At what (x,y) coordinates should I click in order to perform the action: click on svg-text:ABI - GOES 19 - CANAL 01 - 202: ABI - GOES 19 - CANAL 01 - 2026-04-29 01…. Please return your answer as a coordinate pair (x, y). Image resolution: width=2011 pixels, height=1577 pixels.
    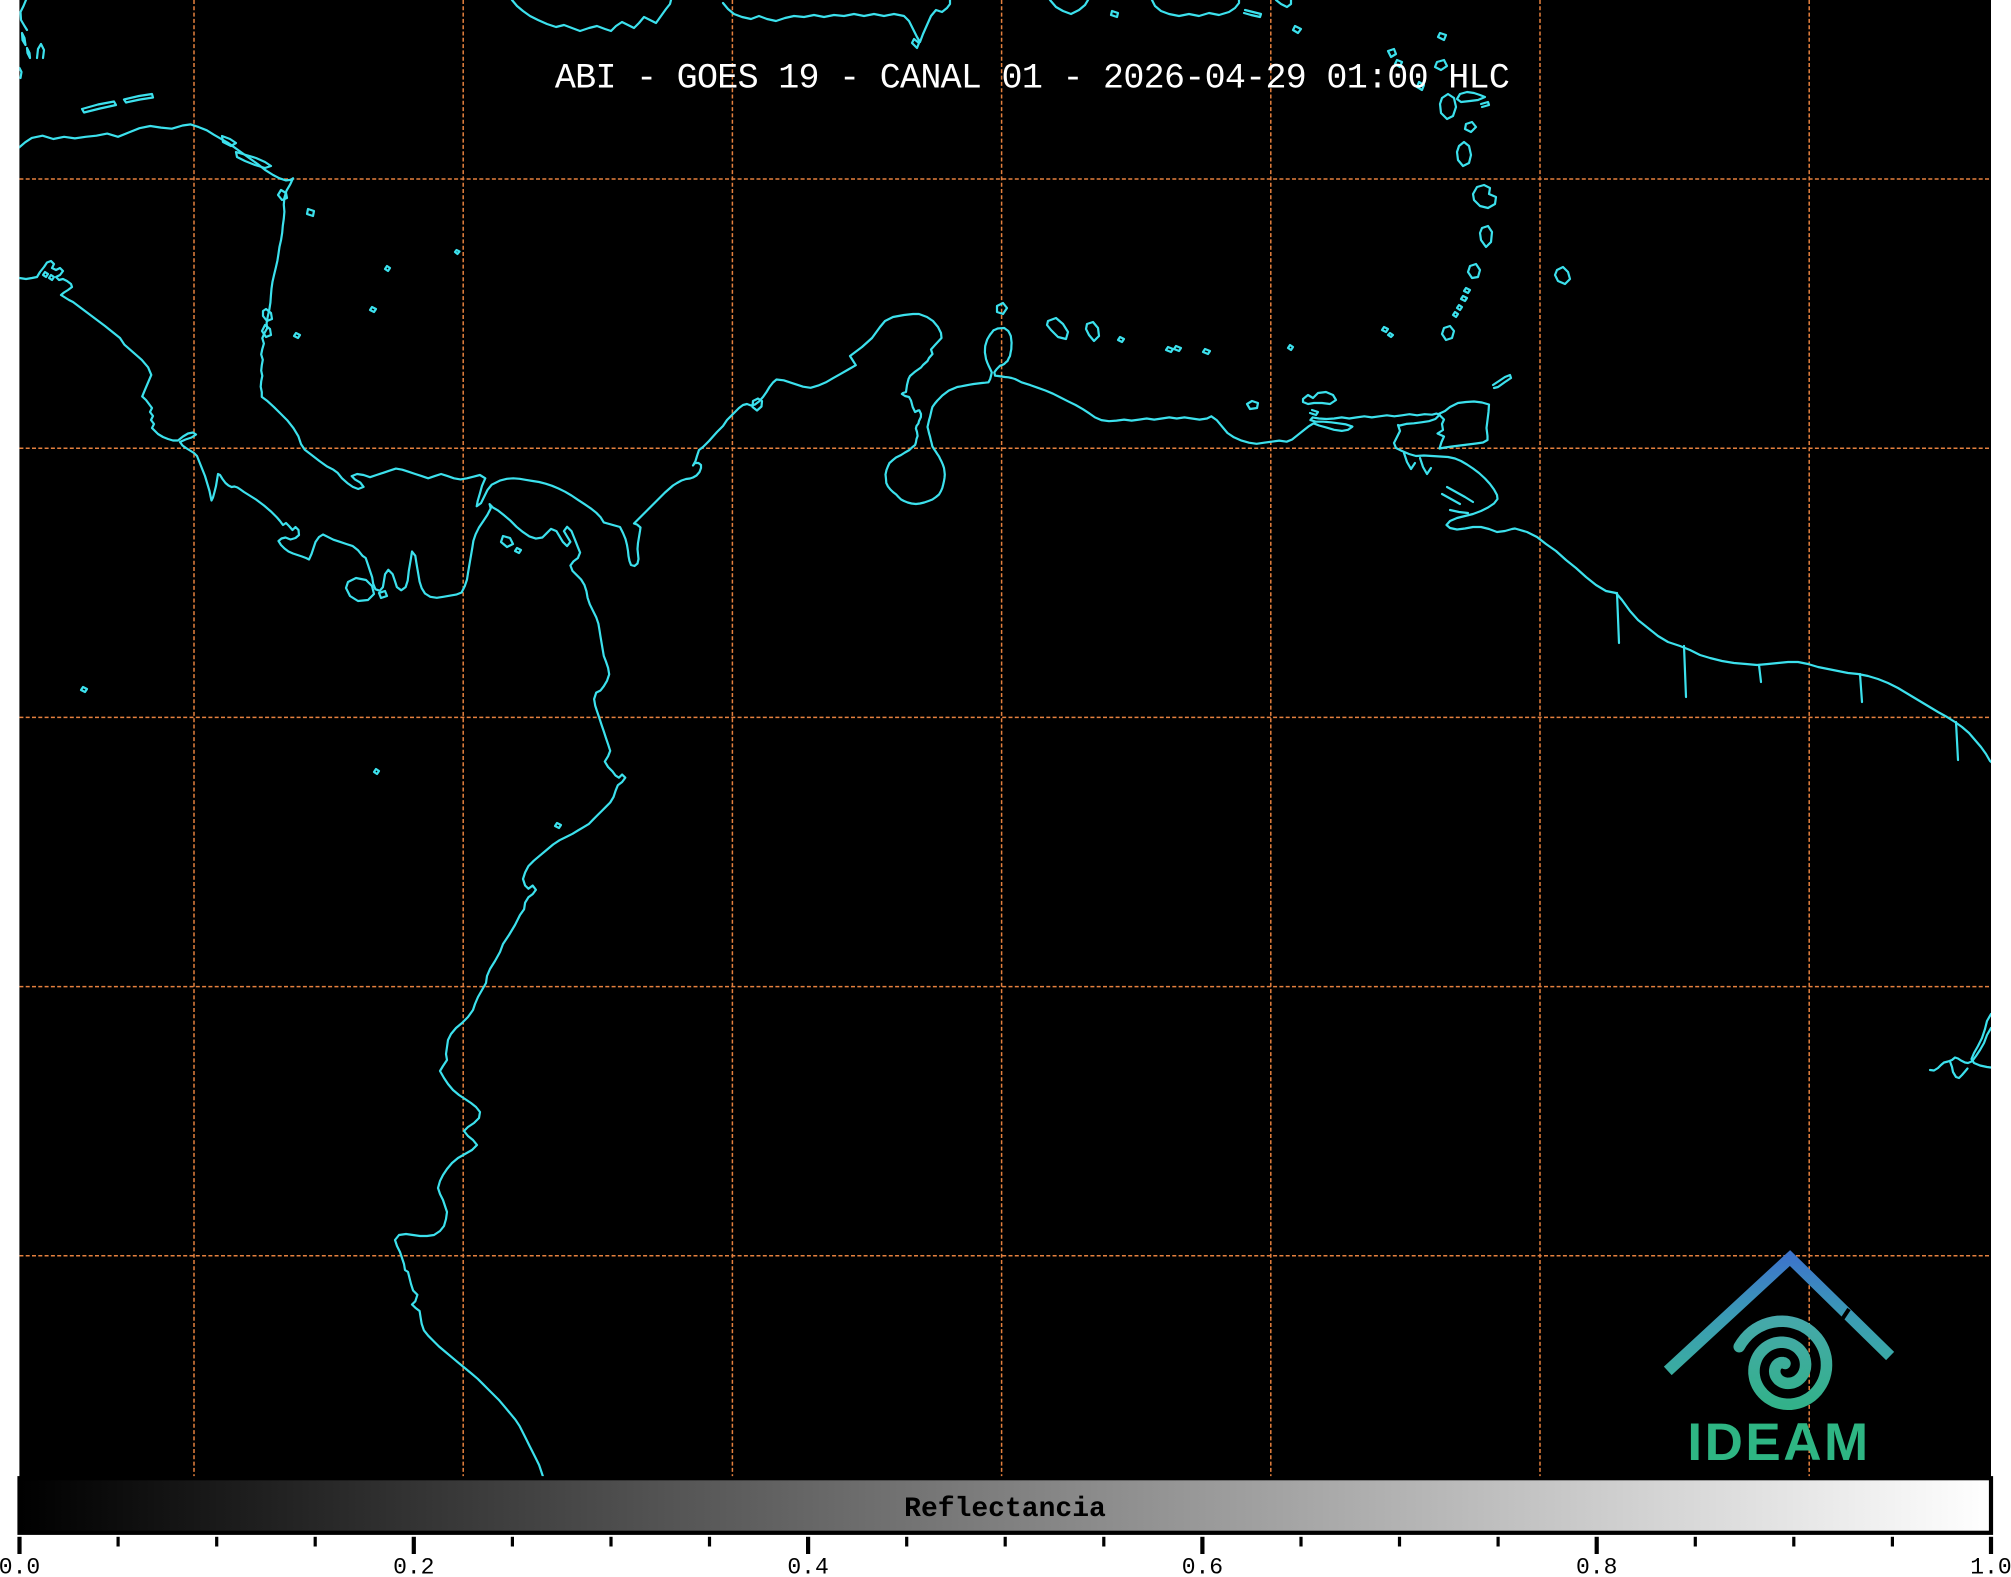
    Looking at the image, I should click on (1032, 79).